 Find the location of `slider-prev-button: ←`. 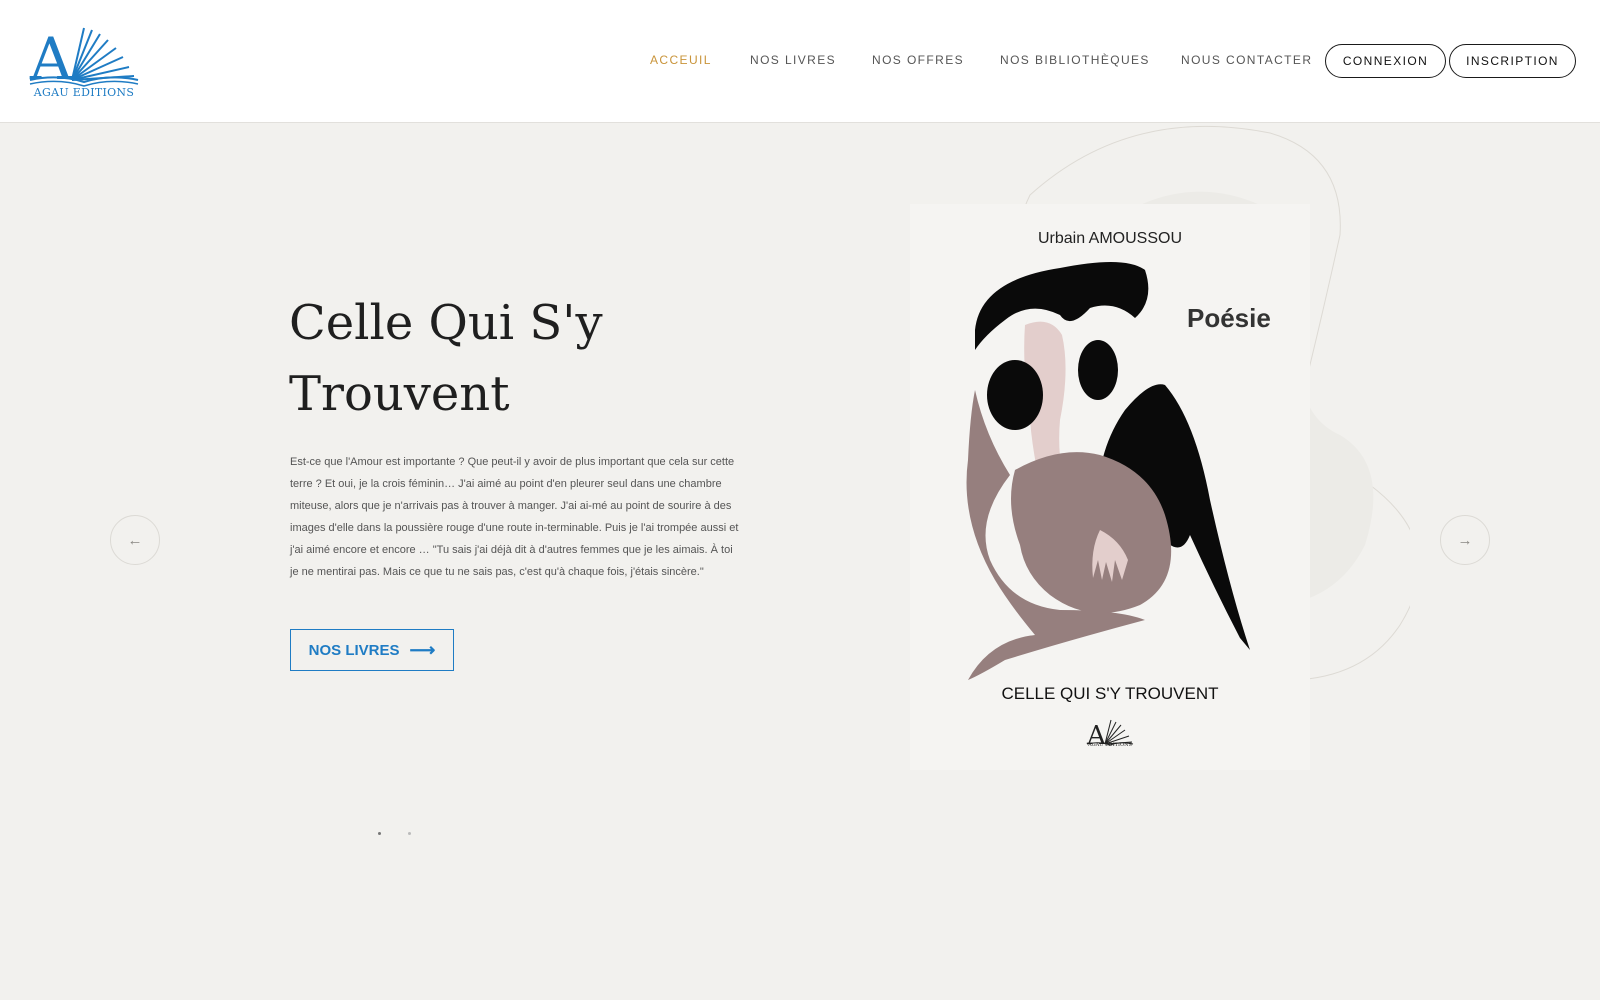

slider-prev-button: ← is located at coordinates (135, 540).